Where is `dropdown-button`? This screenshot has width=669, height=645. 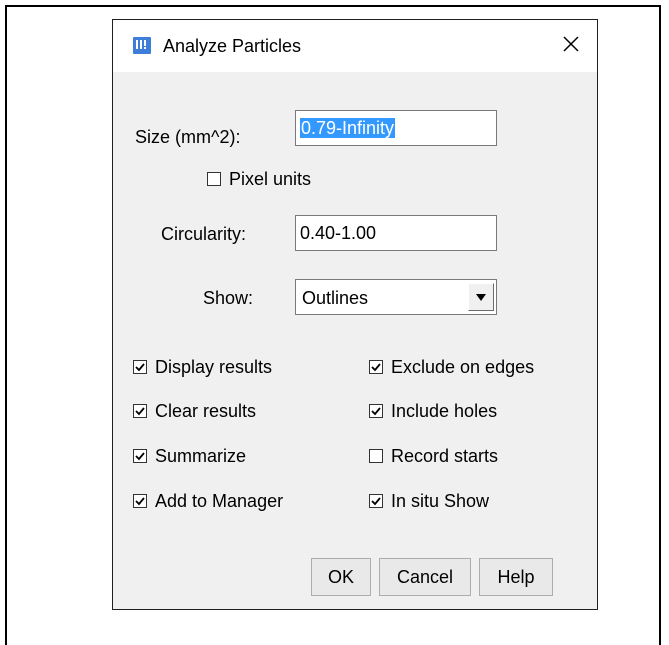
dropdown-button is located at coordinates (481, 297).